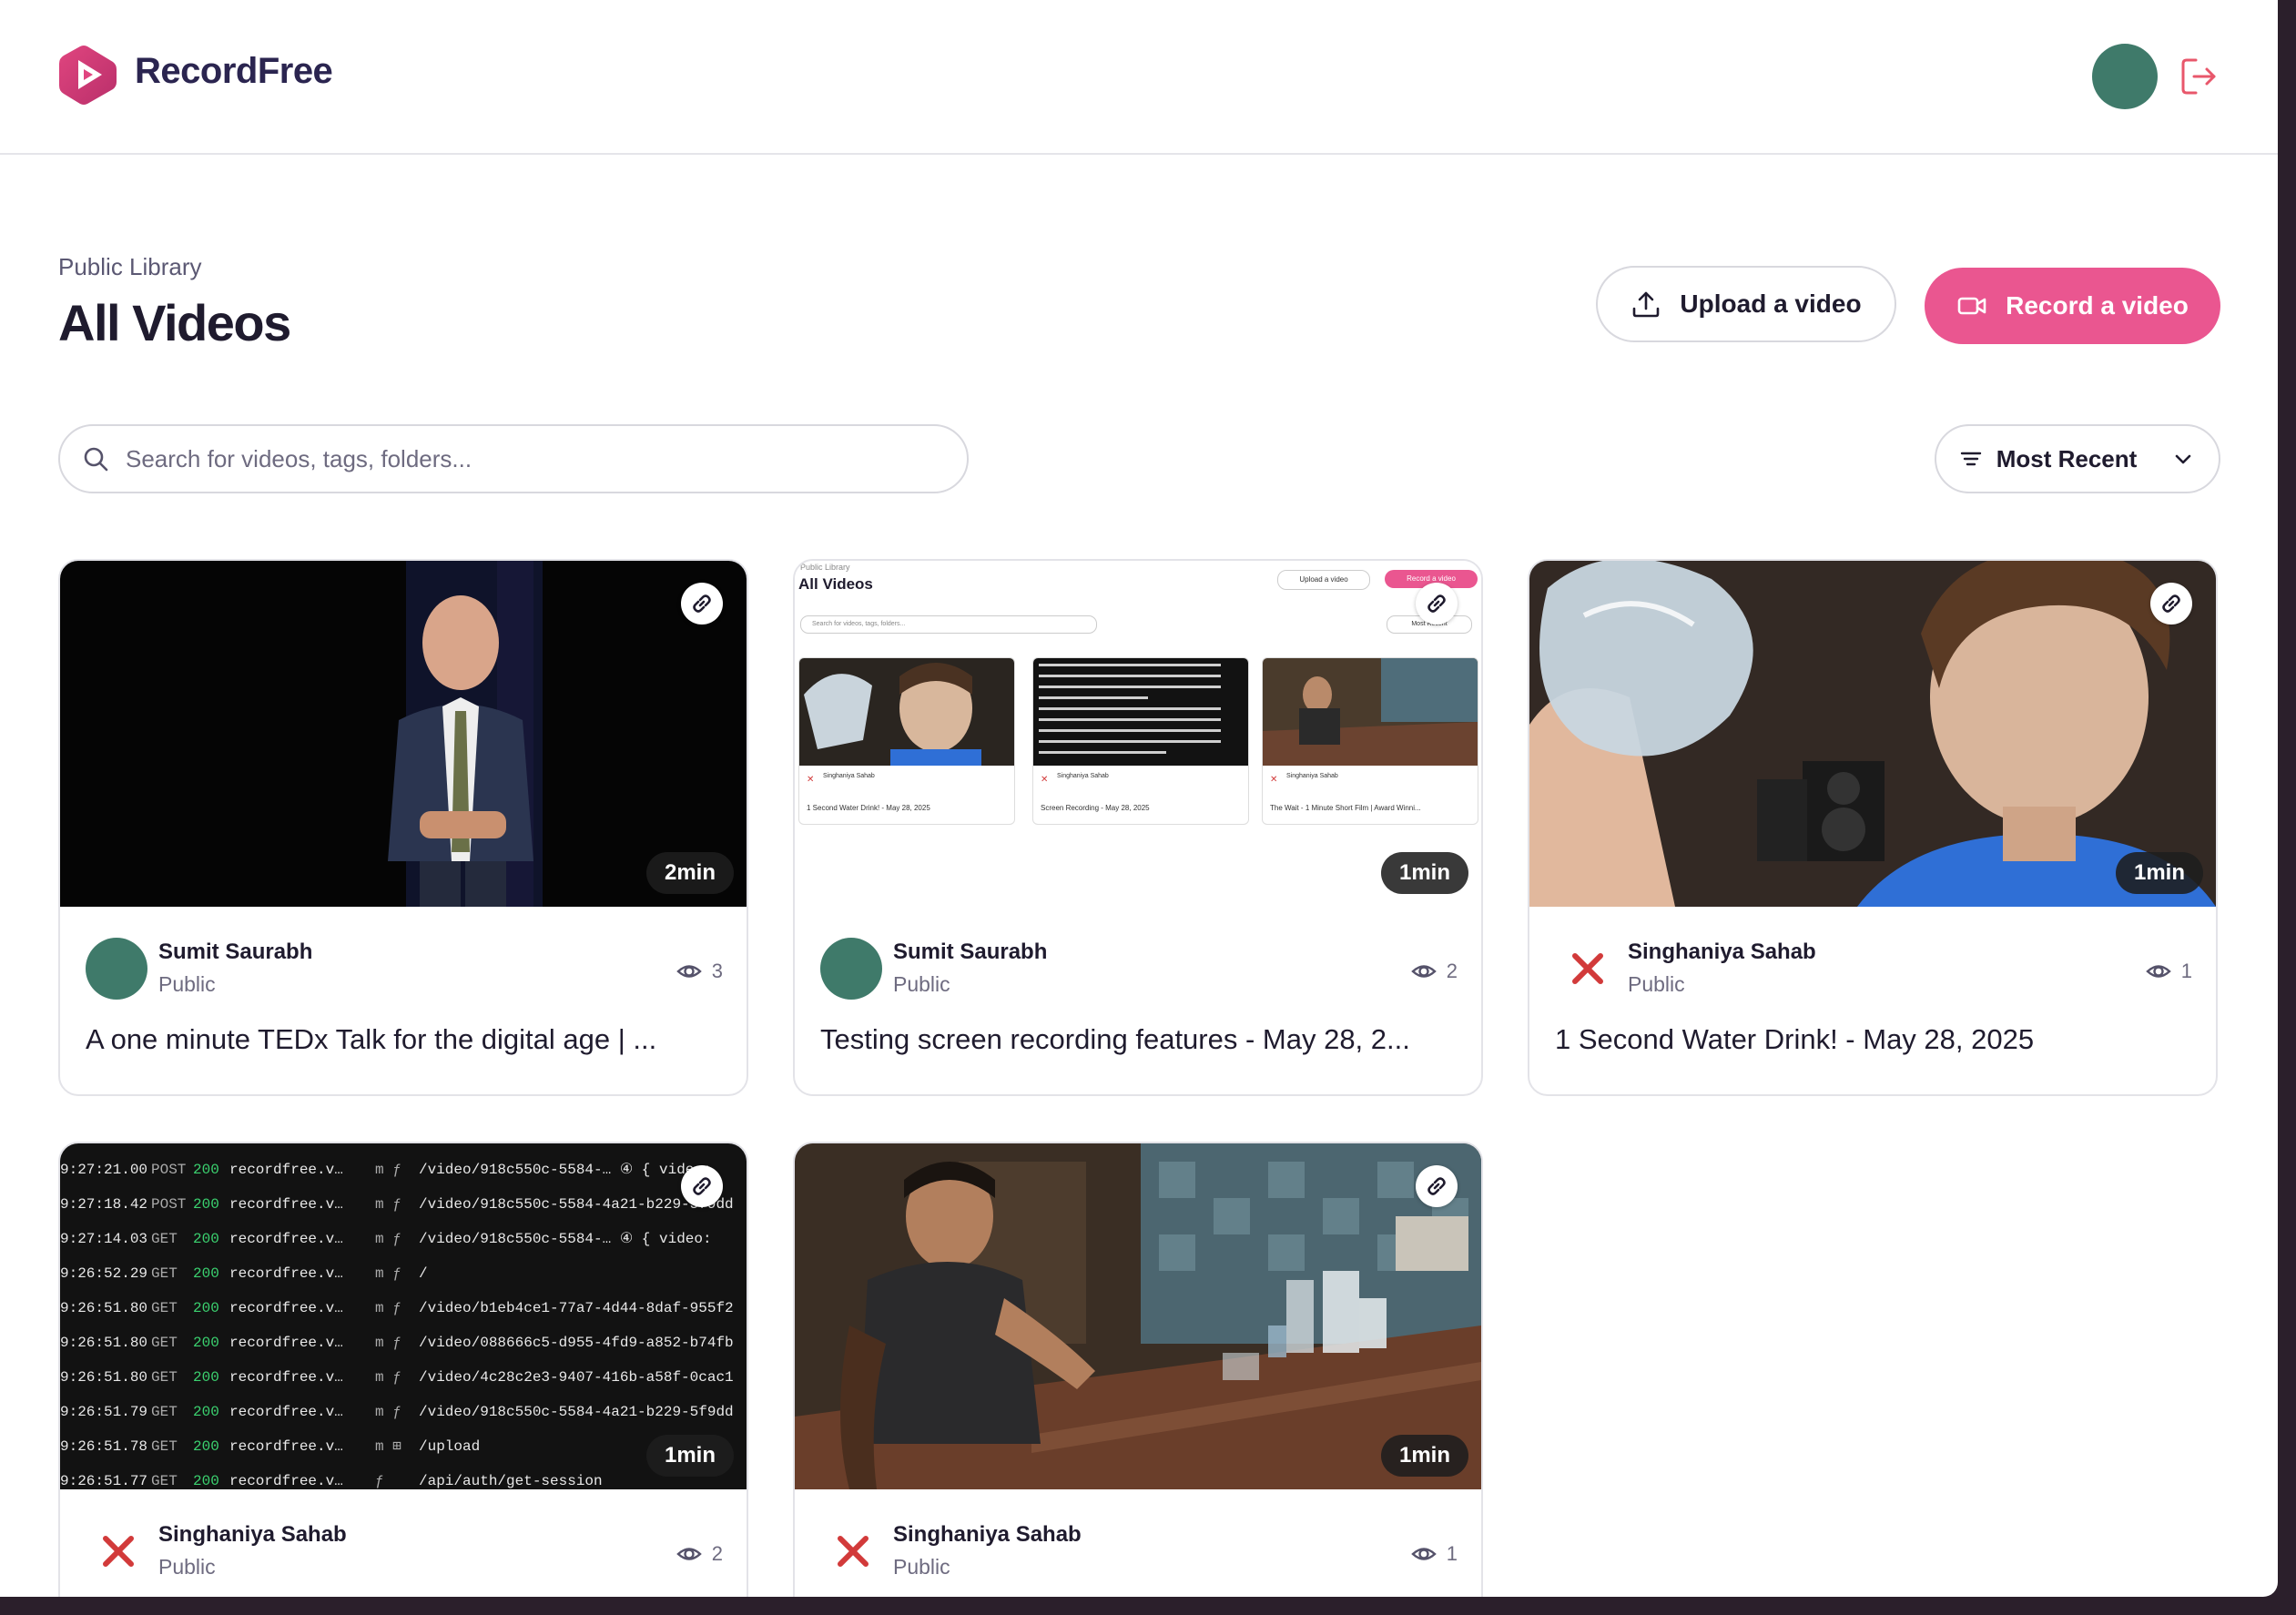  I want to click on recordfree-logo-icon, so click(87, 75).